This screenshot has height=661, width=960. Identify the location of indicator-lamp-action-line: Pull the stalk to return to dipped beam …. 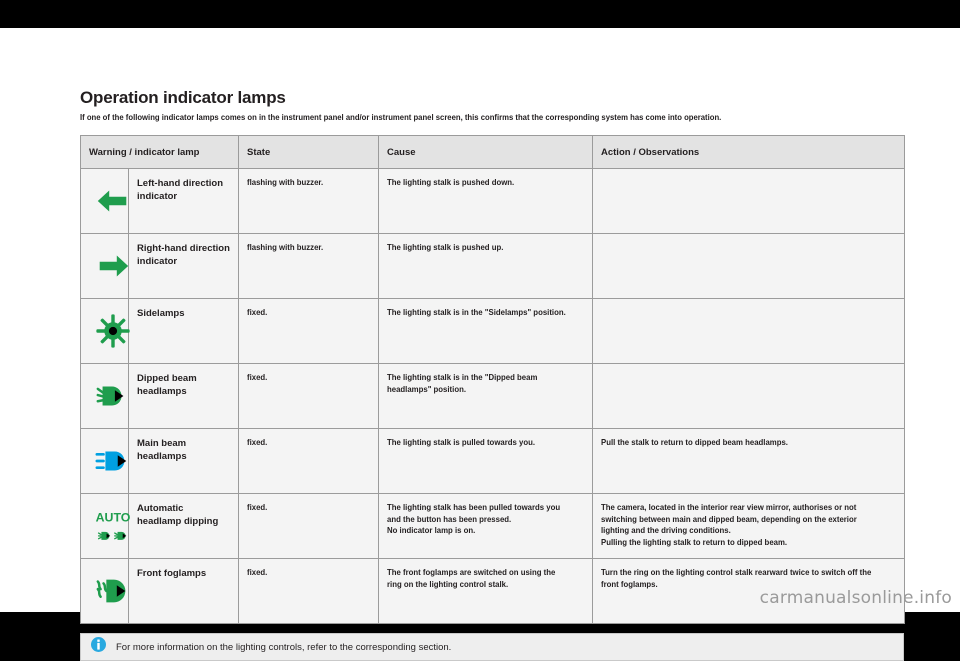
(694, 442).